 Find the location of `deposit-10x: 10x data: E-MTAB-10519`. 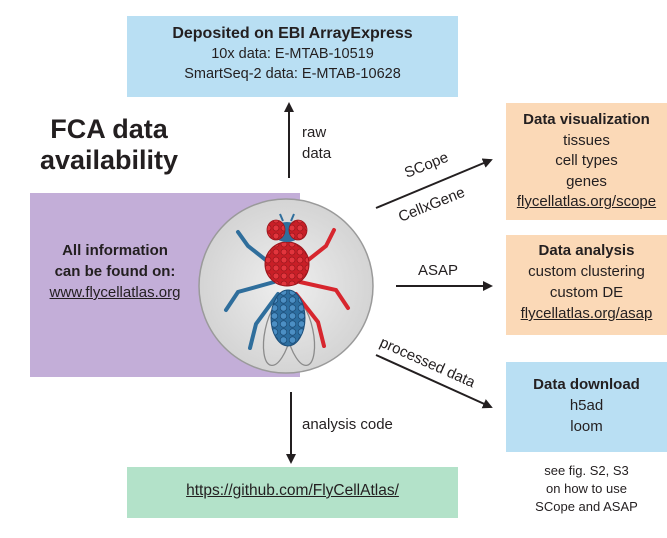

deposit-10x: 10x data: E-MTAB-10519 is located at coordinates (292, 54).